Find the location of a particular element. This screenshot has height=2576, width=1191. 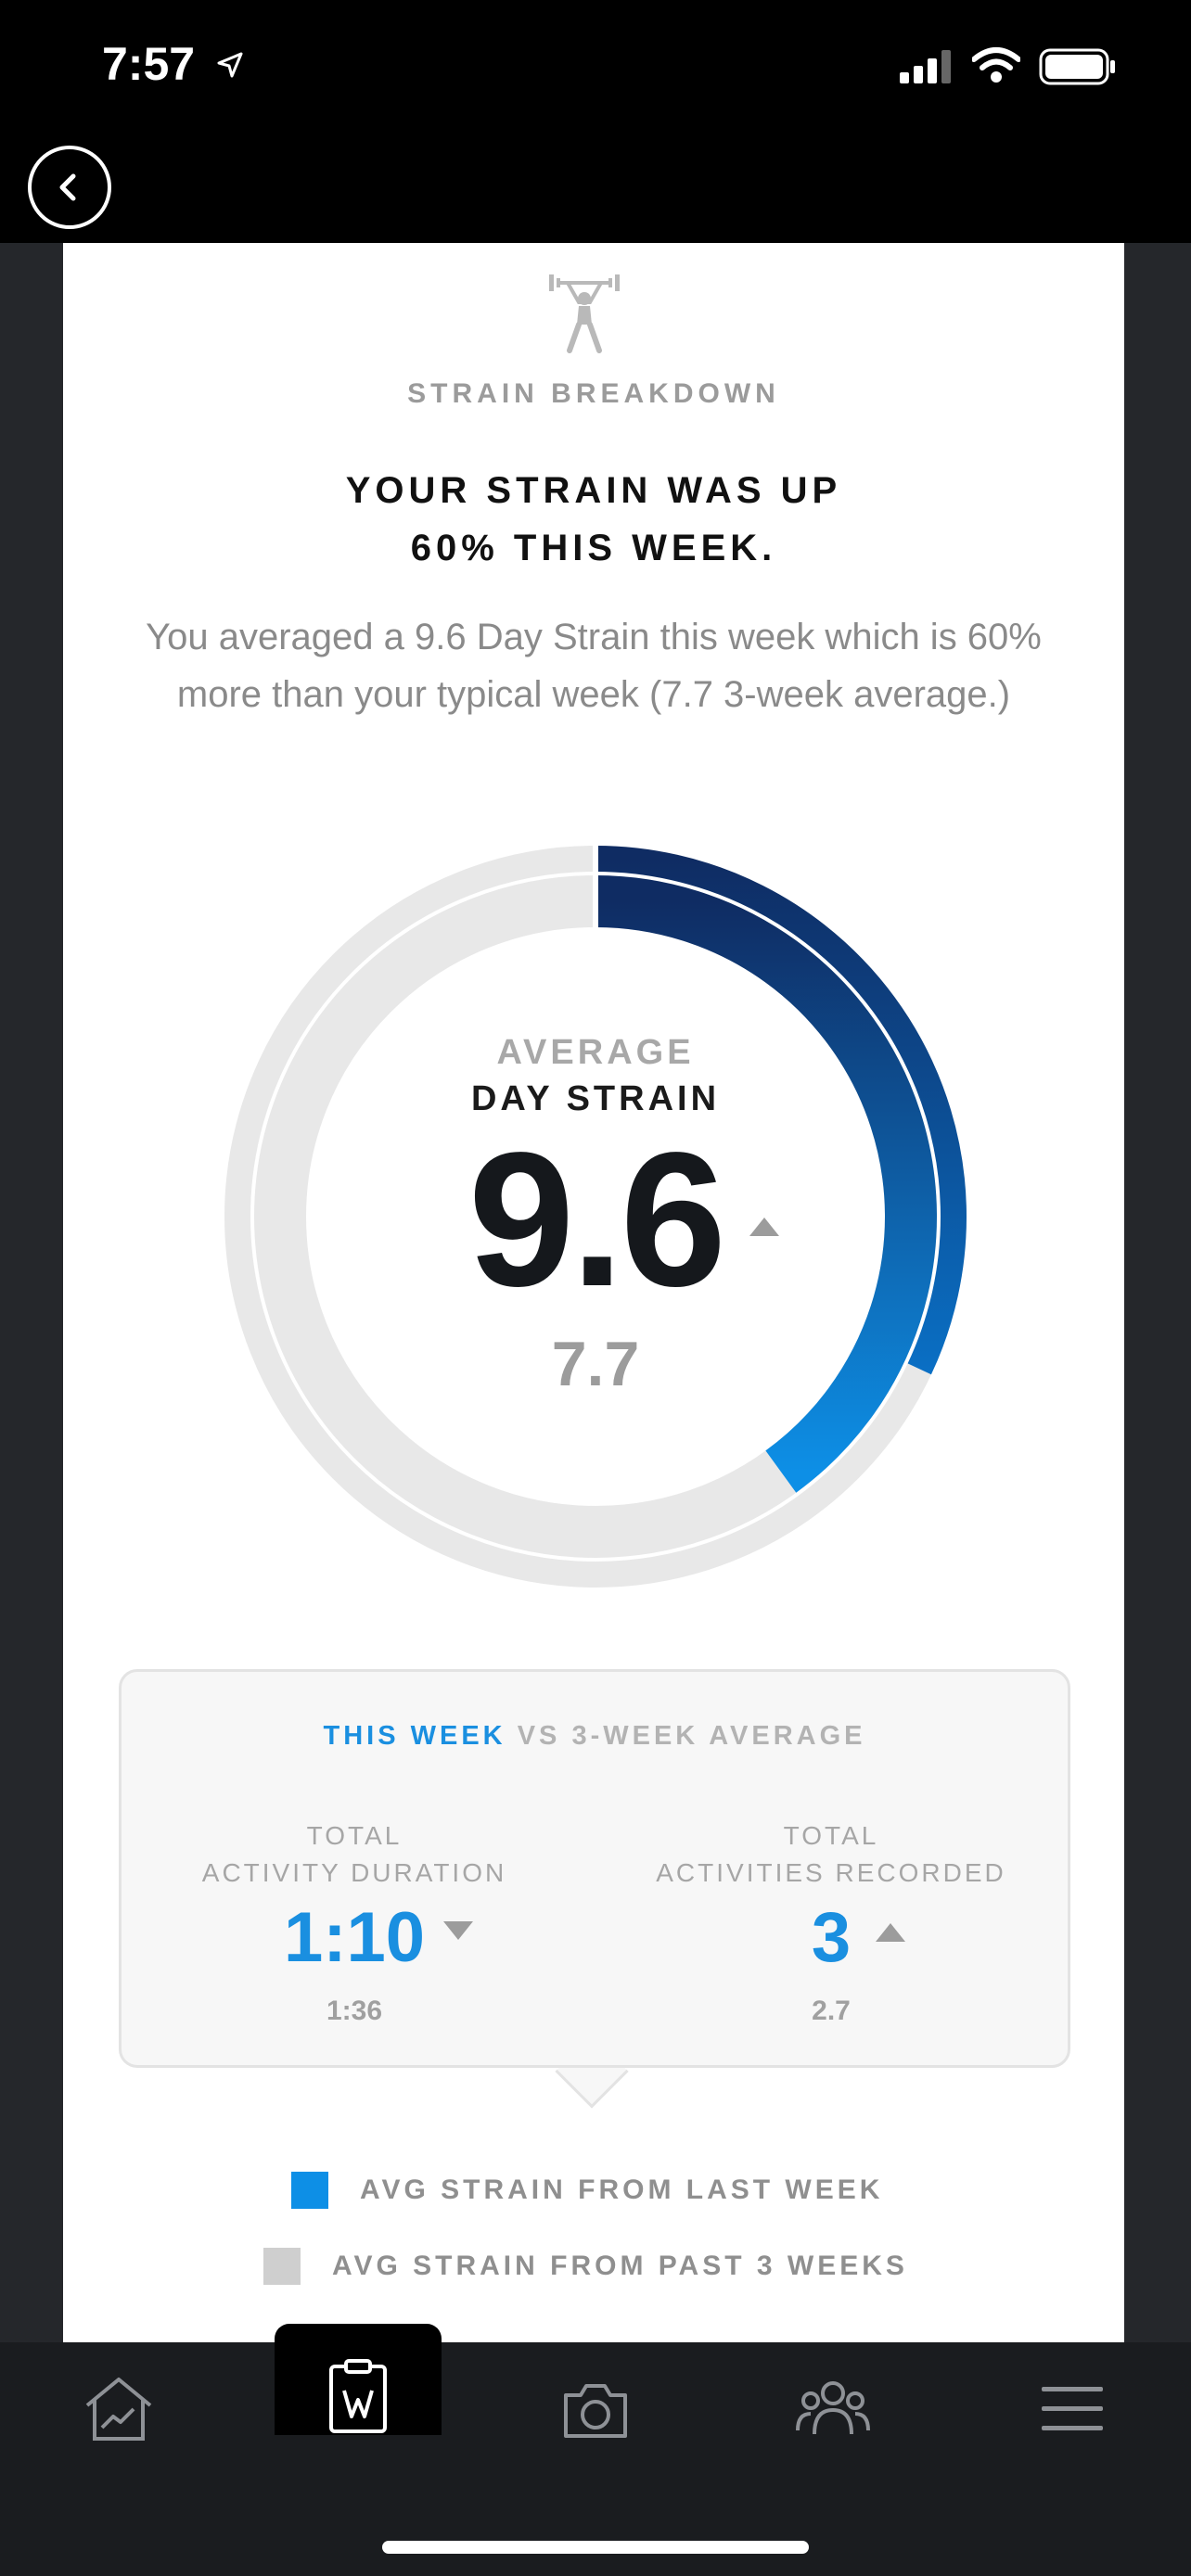

tab-journal is located at coordinates (358, 2396).